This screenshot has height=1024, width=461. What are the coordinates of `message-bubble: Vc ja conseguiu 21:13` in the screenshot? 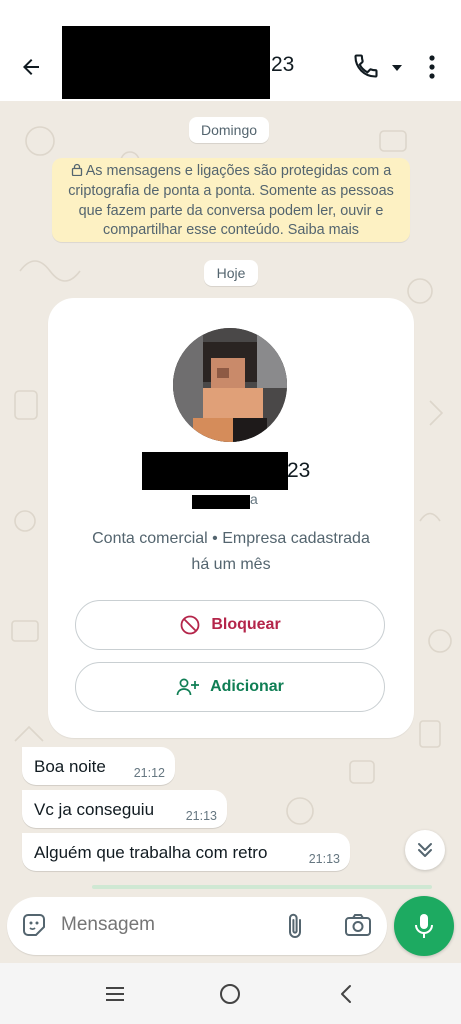 It's located at (124, 809).